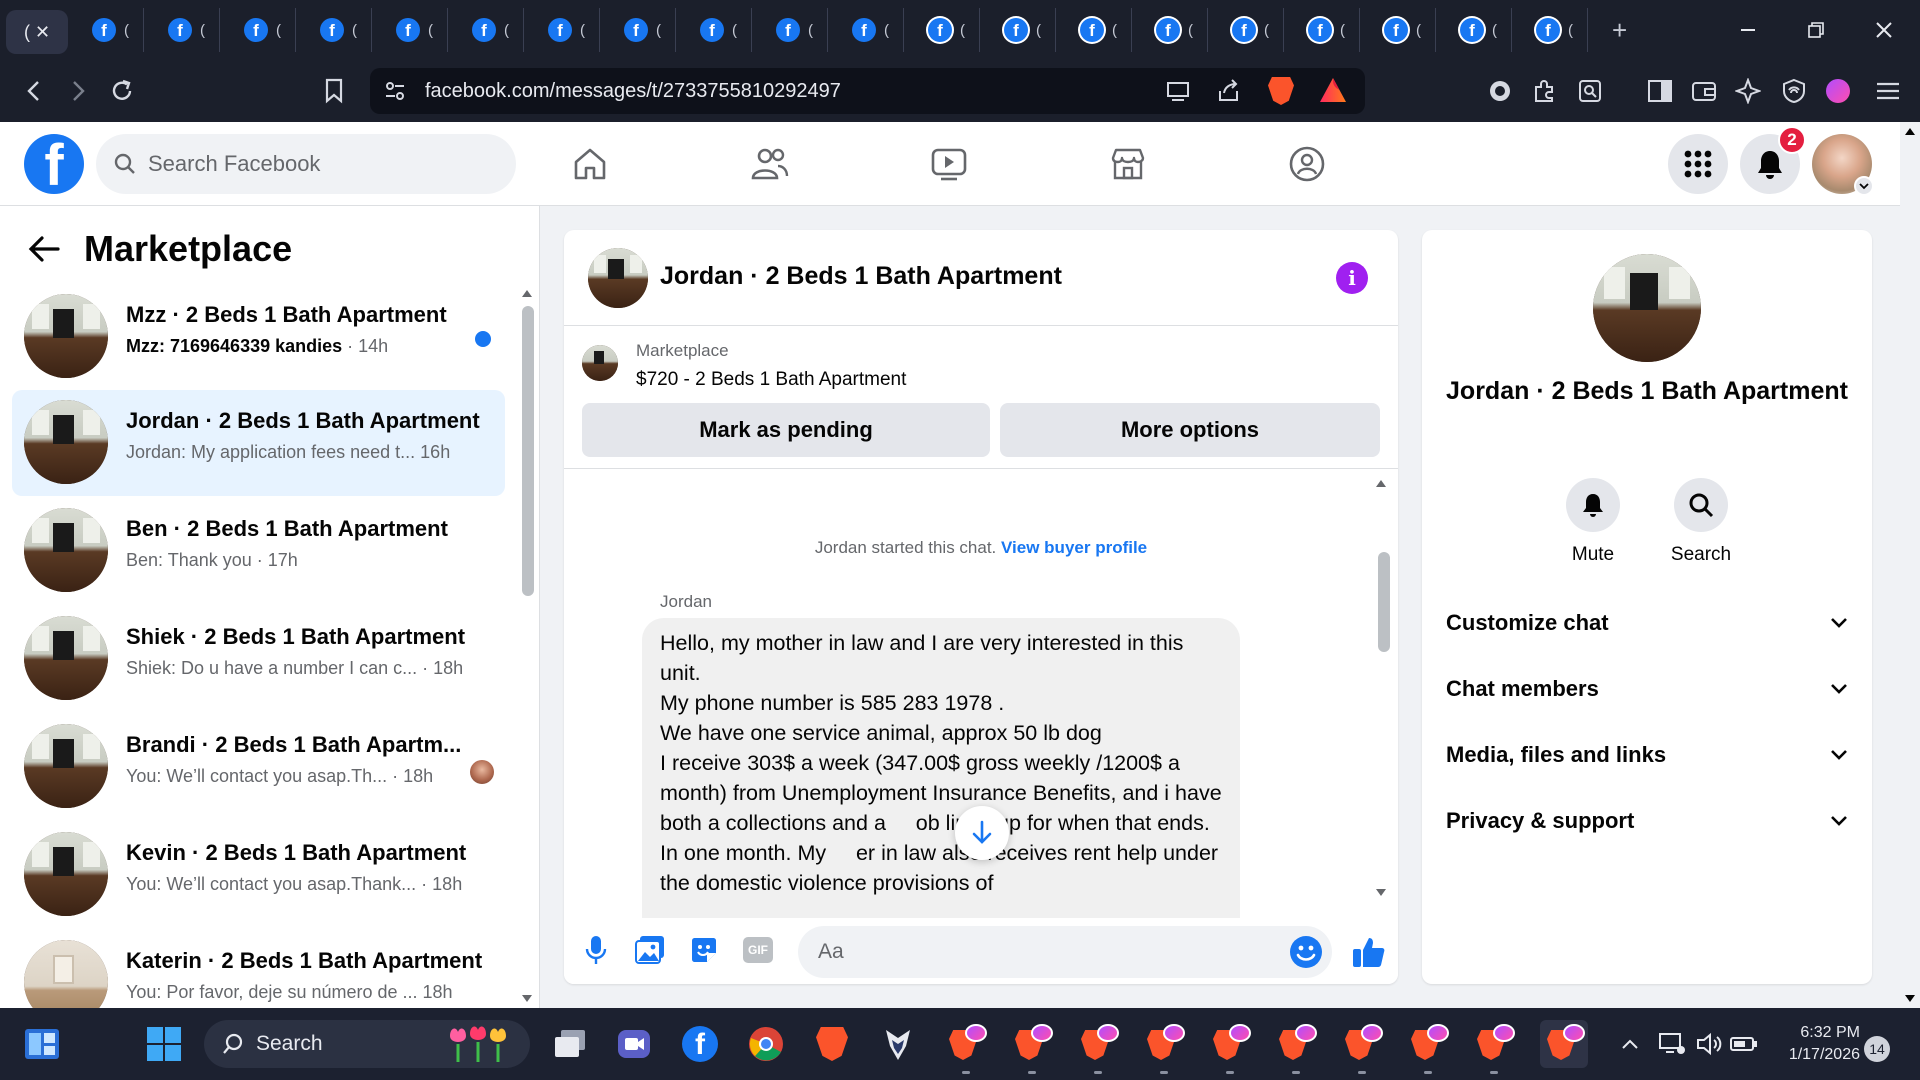  Describe the element at coordinates (1816, 30) in the screenshot. I see `restore-button` at that location.